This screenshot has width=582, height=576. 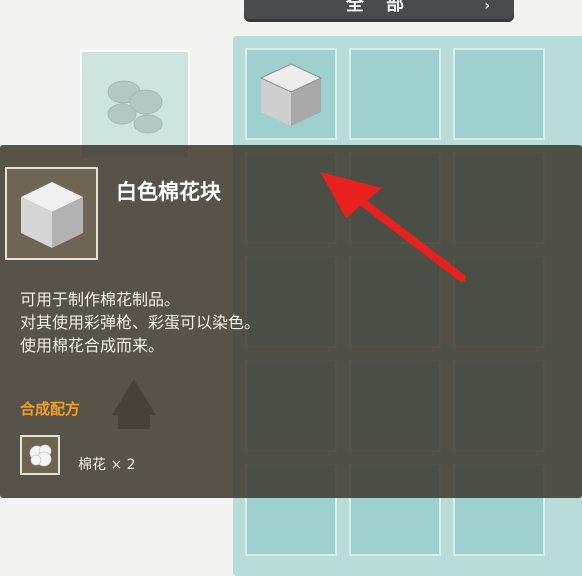 What do you see at coordinates (393, 227) in the screenshot?
I see `annotation-arrow-icon` at bounding box center [393, 227].